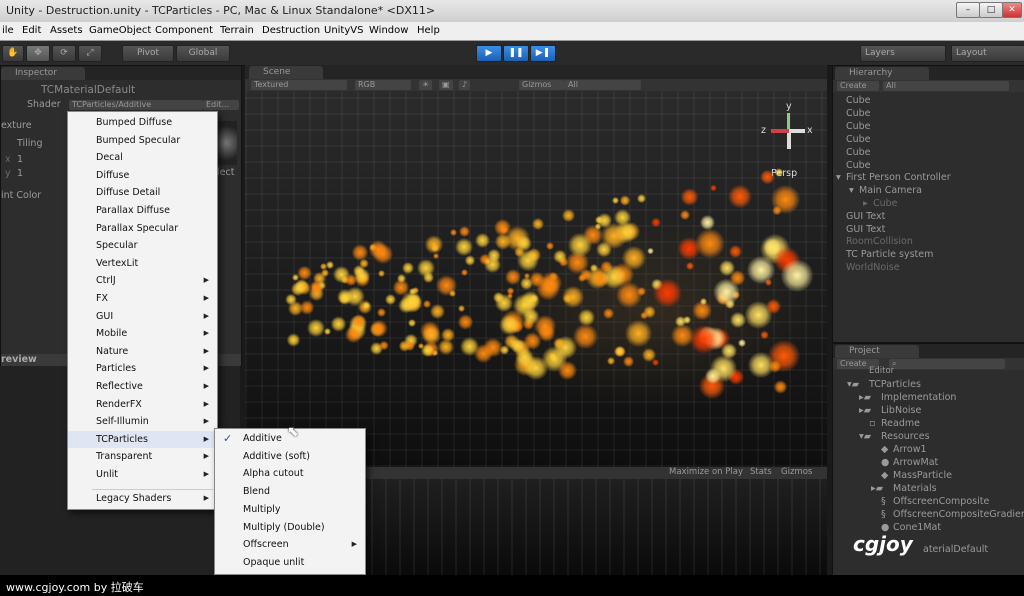 The image size is (1024, 596). I want to click on gizmos-dropdown: Gizmos, so click(542, 85).